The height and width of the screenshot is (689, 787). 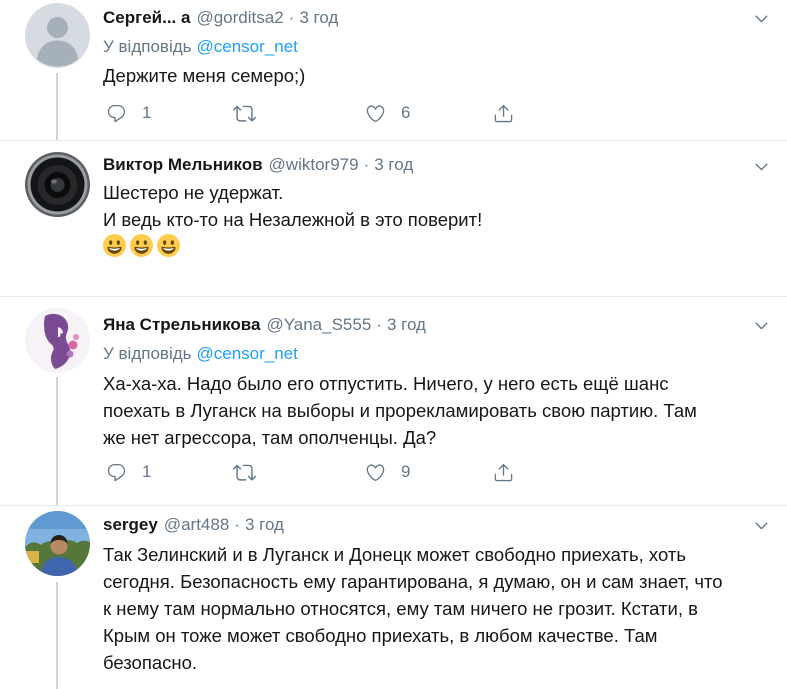 I want to click on tweet-actions: 1 6, so click(x=393, y=113).